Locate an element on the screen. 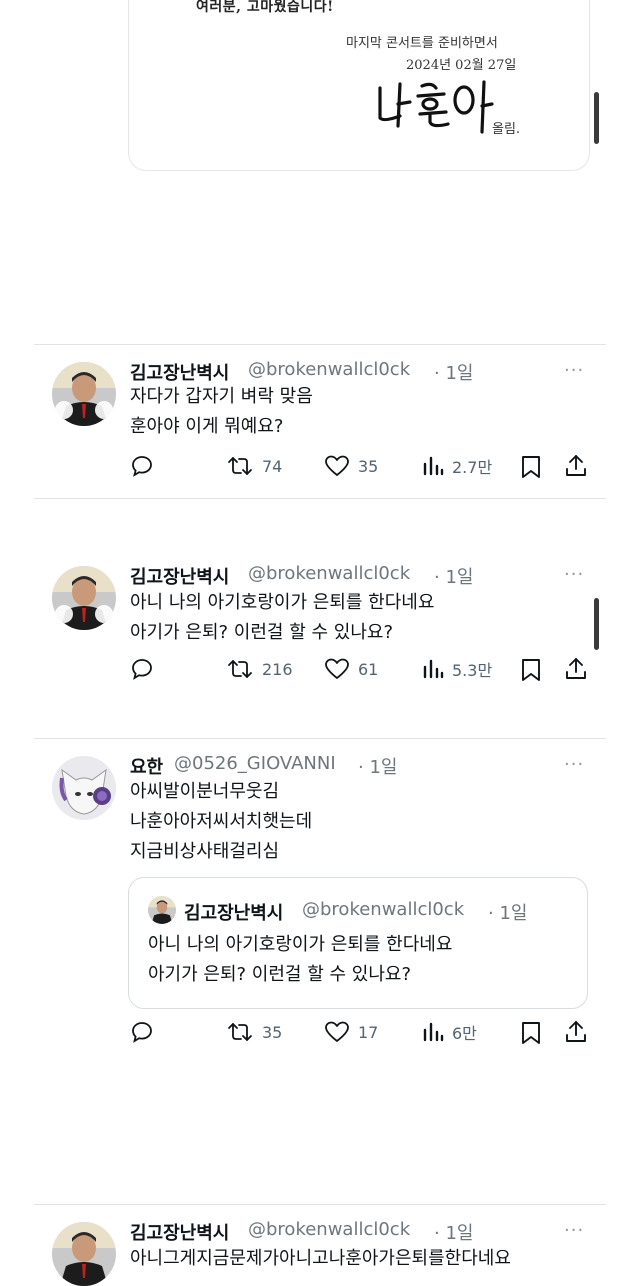 This screenshot has width=640, height=1286. retweet-count: 74 is located at coordinates (272, 466).